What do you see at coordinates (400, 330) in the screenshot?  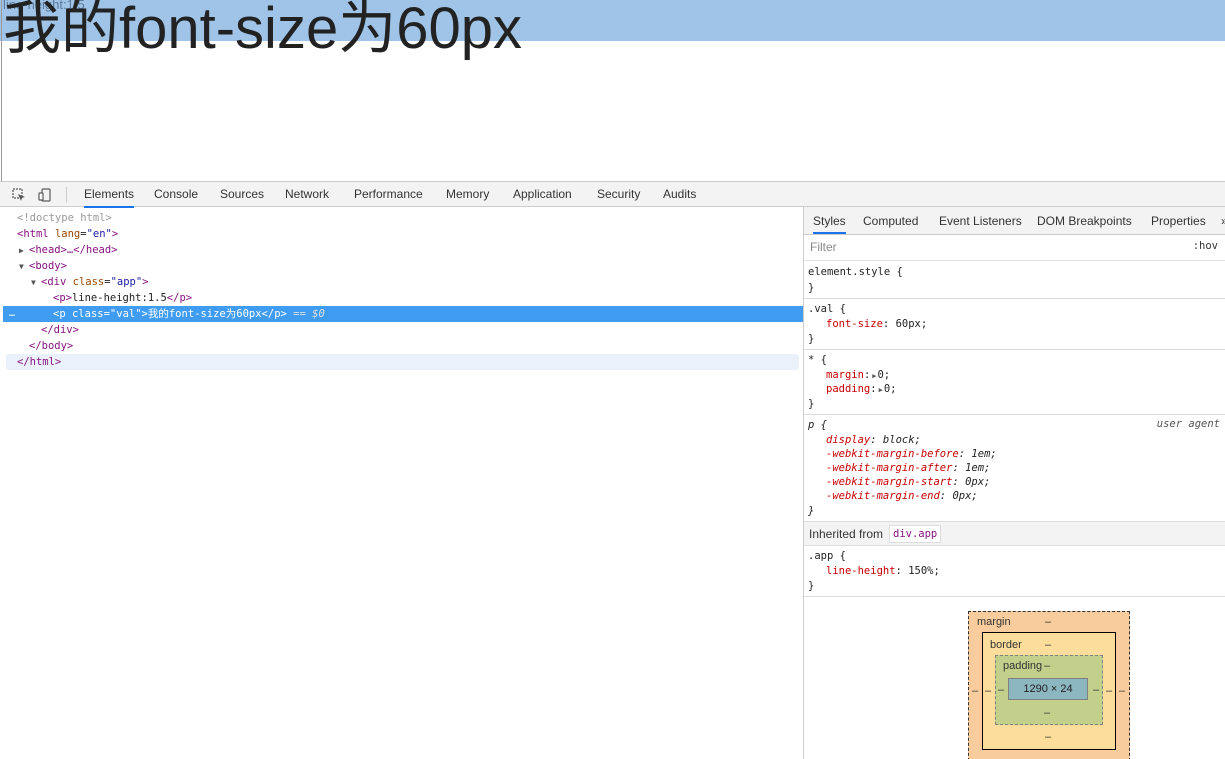 I see `dom-node-div-close: </div>` at bounding box center [400, 330].